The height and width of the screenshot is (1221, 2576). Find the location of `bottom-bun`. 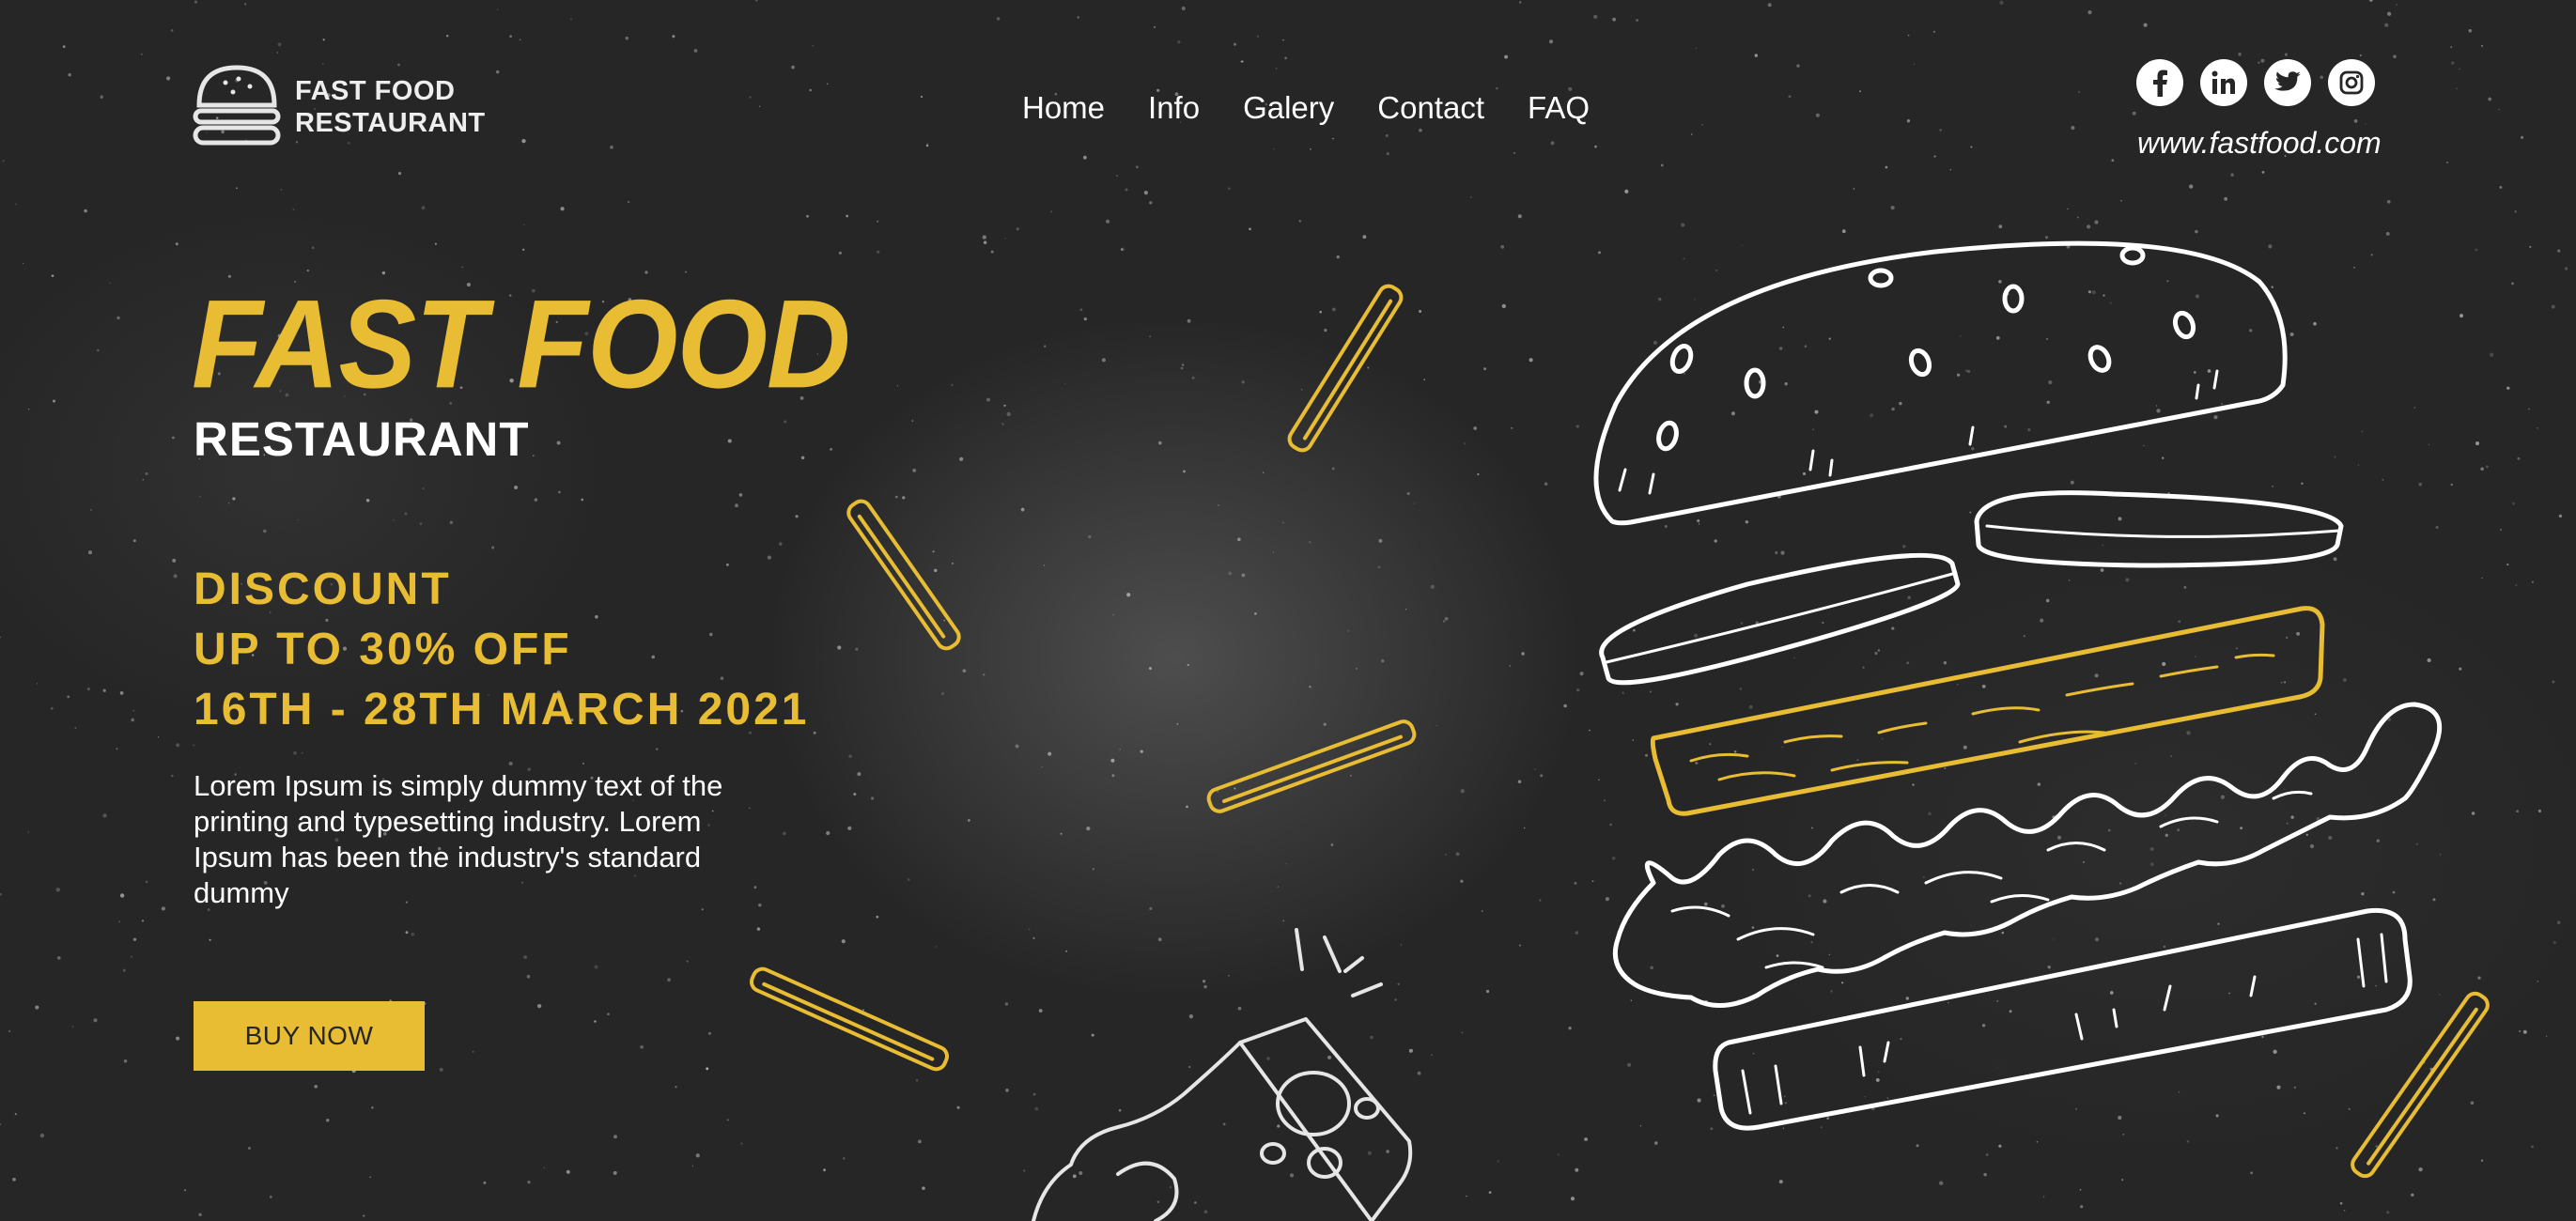

bottom-bun is located at coordinates (2063, 1019).